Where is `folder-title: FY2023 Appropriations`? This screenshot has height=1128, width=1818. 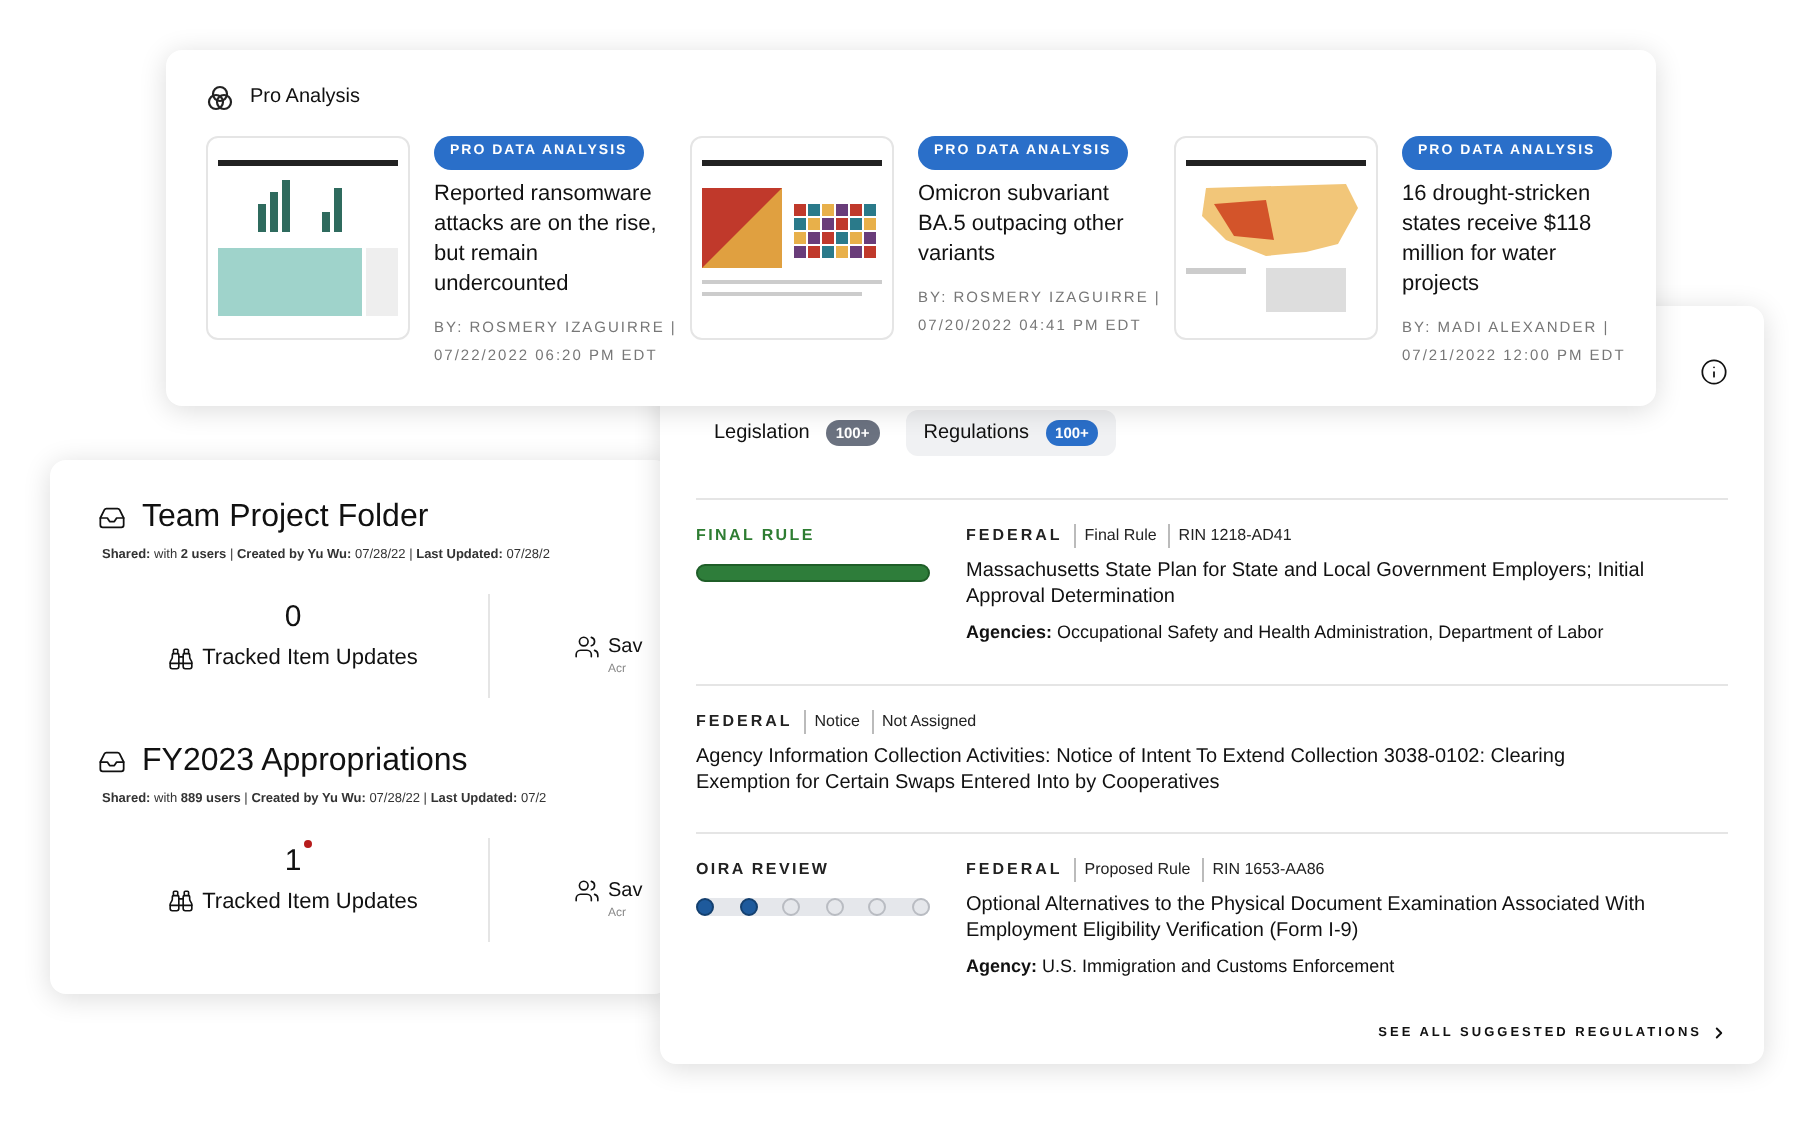
folder-title: FY2023 Appropriations is located at coordinates (305, 761).